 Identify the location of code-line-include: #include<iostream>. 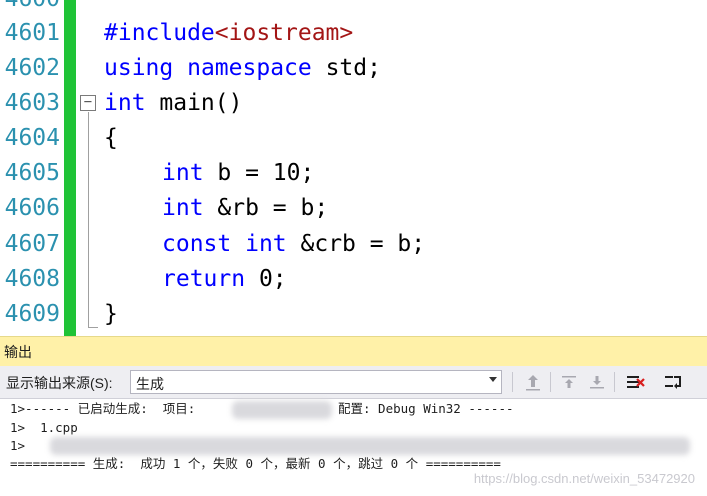
(228, 33).